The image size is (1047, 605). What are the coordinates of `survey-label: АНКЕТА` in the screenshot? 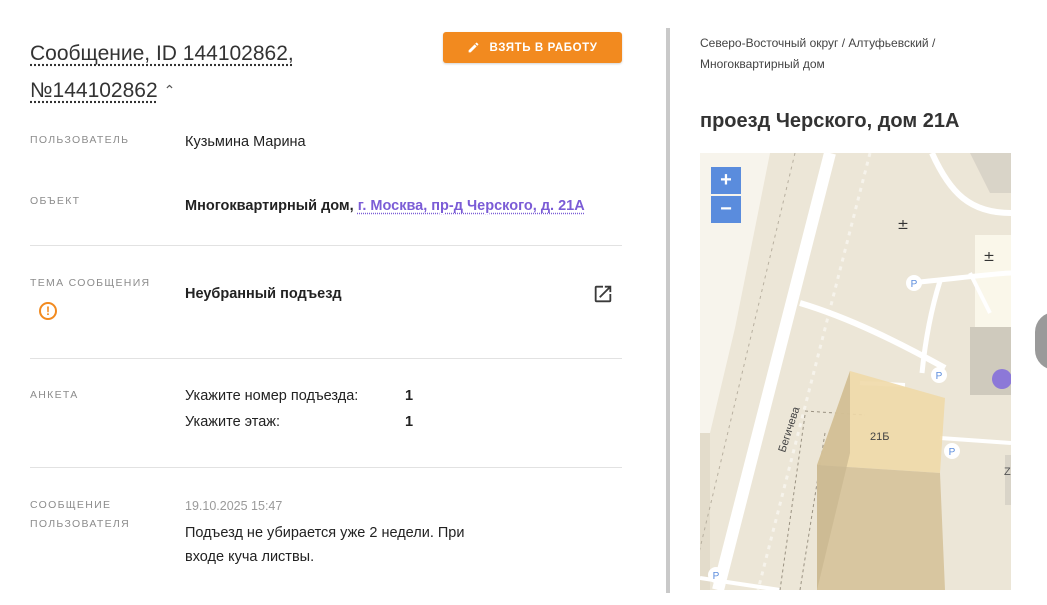 It's located at (54, 395).